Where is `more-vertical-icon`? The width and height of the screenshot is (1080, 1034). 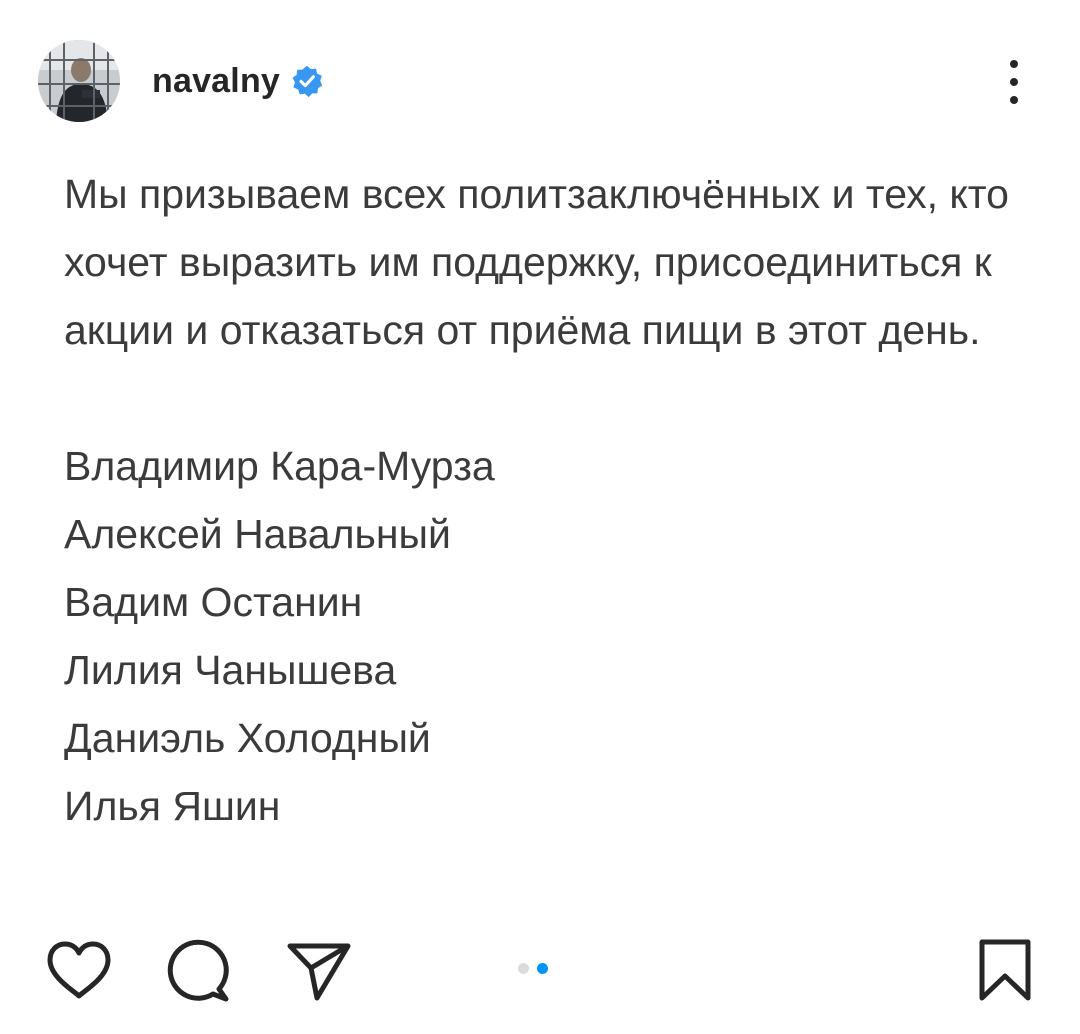
more-vertical-icon is located at coordinates (1014, 64).